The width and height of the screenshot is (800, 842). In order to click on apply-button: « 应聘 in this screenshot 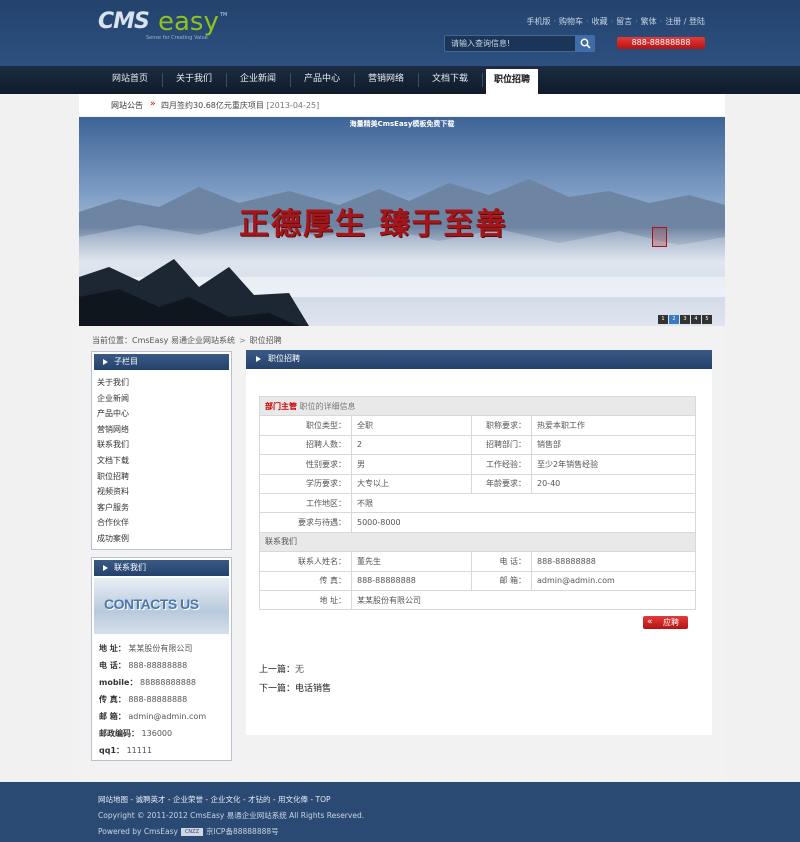, I will do `click(665, 622)`.